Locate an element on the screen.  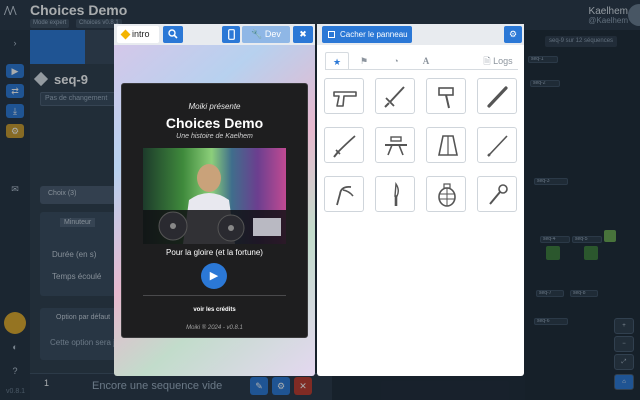
cover-image is located at coordinates (214, 196).